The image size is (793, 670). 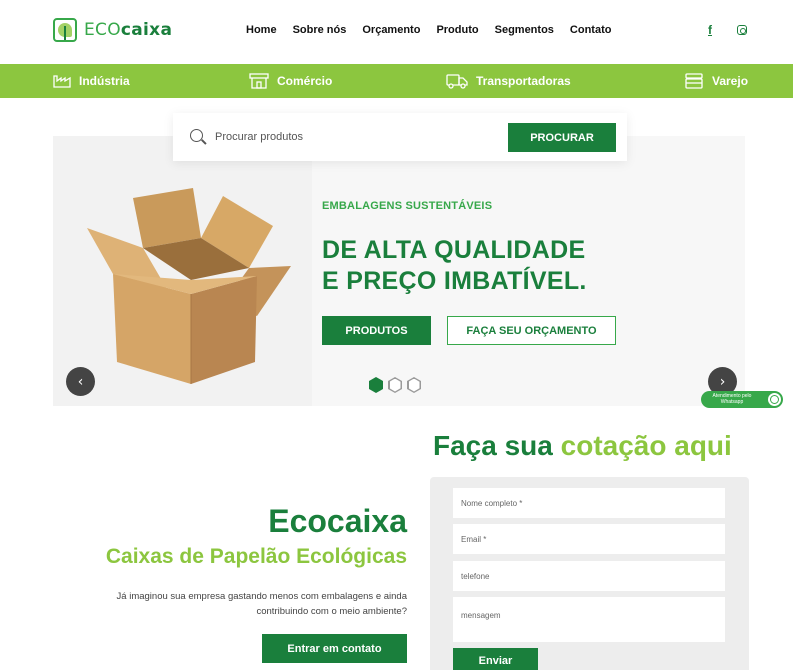 What do you see at coordinates (334, 648) in the screenshot?
I see `contact-button: Entrar em contato` at bounding box center [334, 648].